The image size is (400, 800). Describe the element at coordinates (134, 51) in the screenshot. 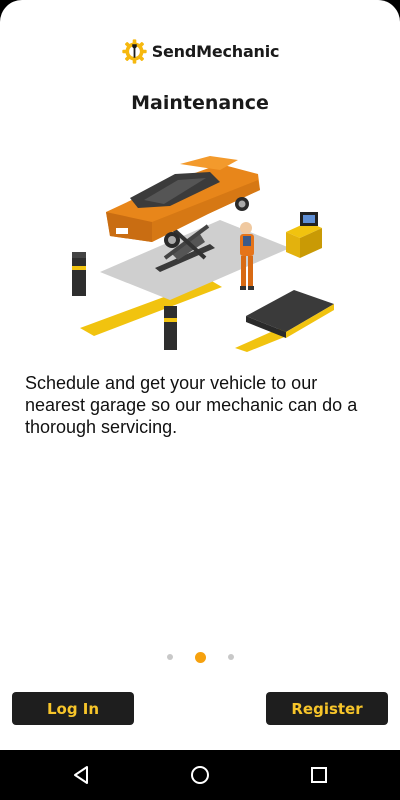

I see `gear-wrench-icon` at that location.